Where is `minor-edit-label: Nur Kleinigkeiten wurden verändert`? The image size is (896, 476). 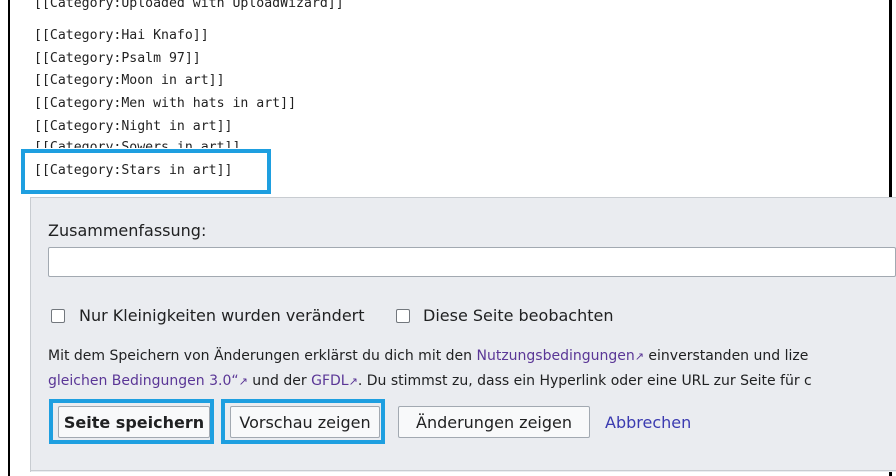 minor-edit-label: Nur Kleinigkeiten wurden verändert is located at coordinates (222, 315).